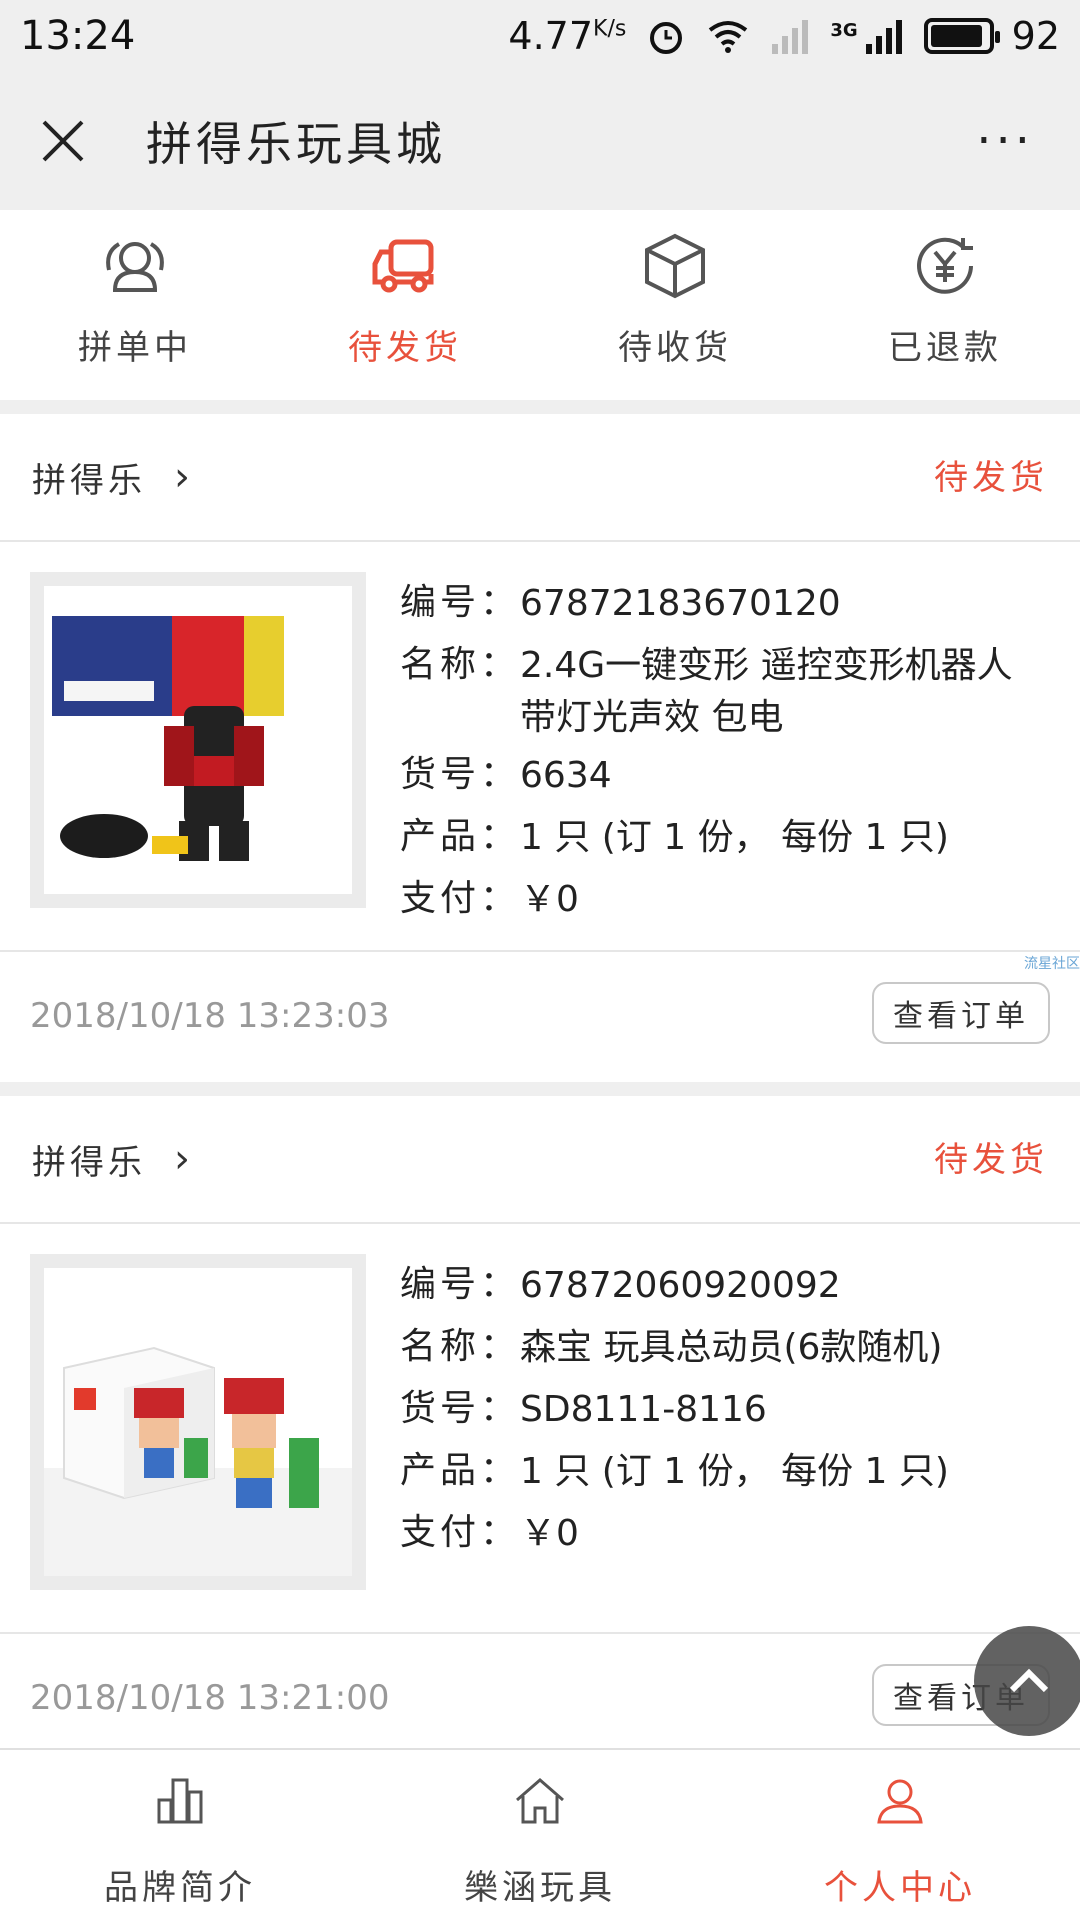 The image size is (1080, 1920). Describe the element at coordinates (945, 348) in the screenshot. I see `tab-label: 已退款` at that location.